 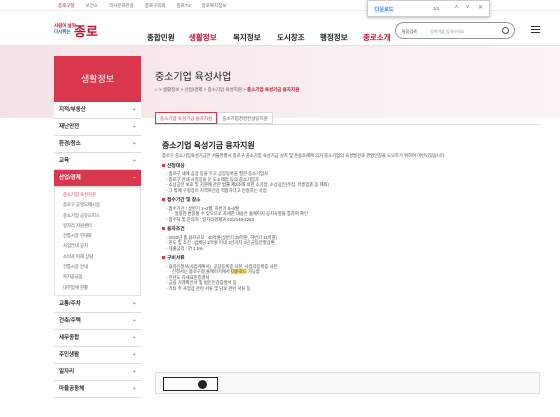 I want to click on attribution-icon, so click(x=202, y=384).